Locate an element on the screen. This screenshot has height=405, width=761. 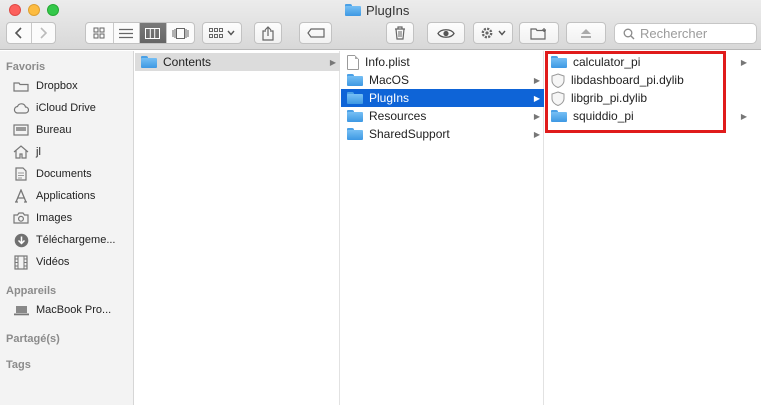
sidebar-section-tags: Tags is located at coordinates (18, 365).